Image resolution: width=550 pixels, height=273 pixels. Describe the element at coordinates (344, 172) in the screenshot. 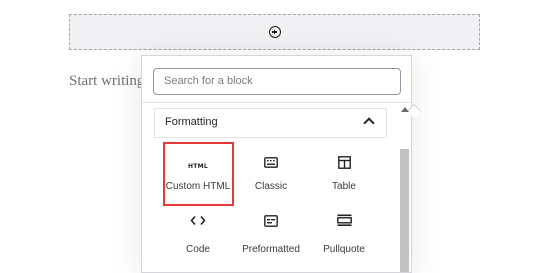

I see `block-item-table: Table` at that location.